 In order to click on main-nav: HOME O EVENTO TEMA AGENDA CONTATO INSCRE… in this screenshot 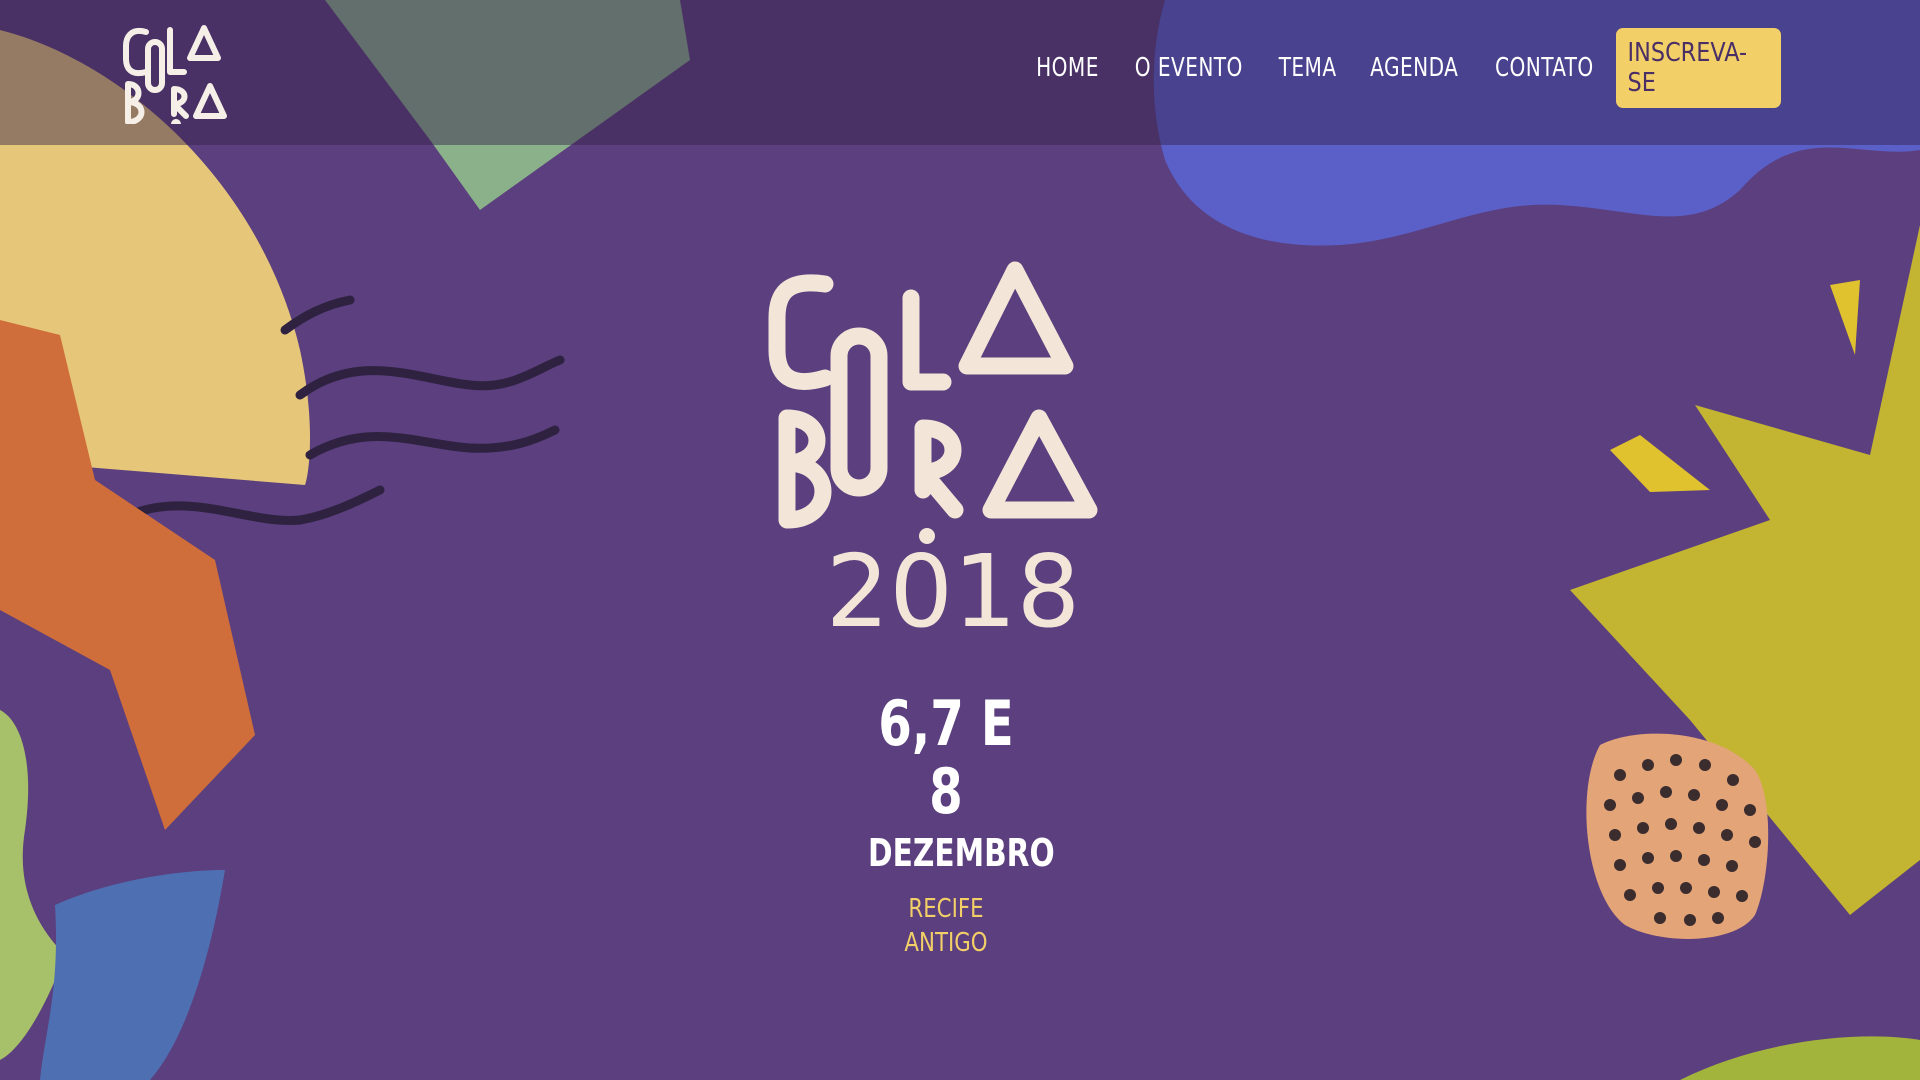, I will do `click(1395, 68)`.